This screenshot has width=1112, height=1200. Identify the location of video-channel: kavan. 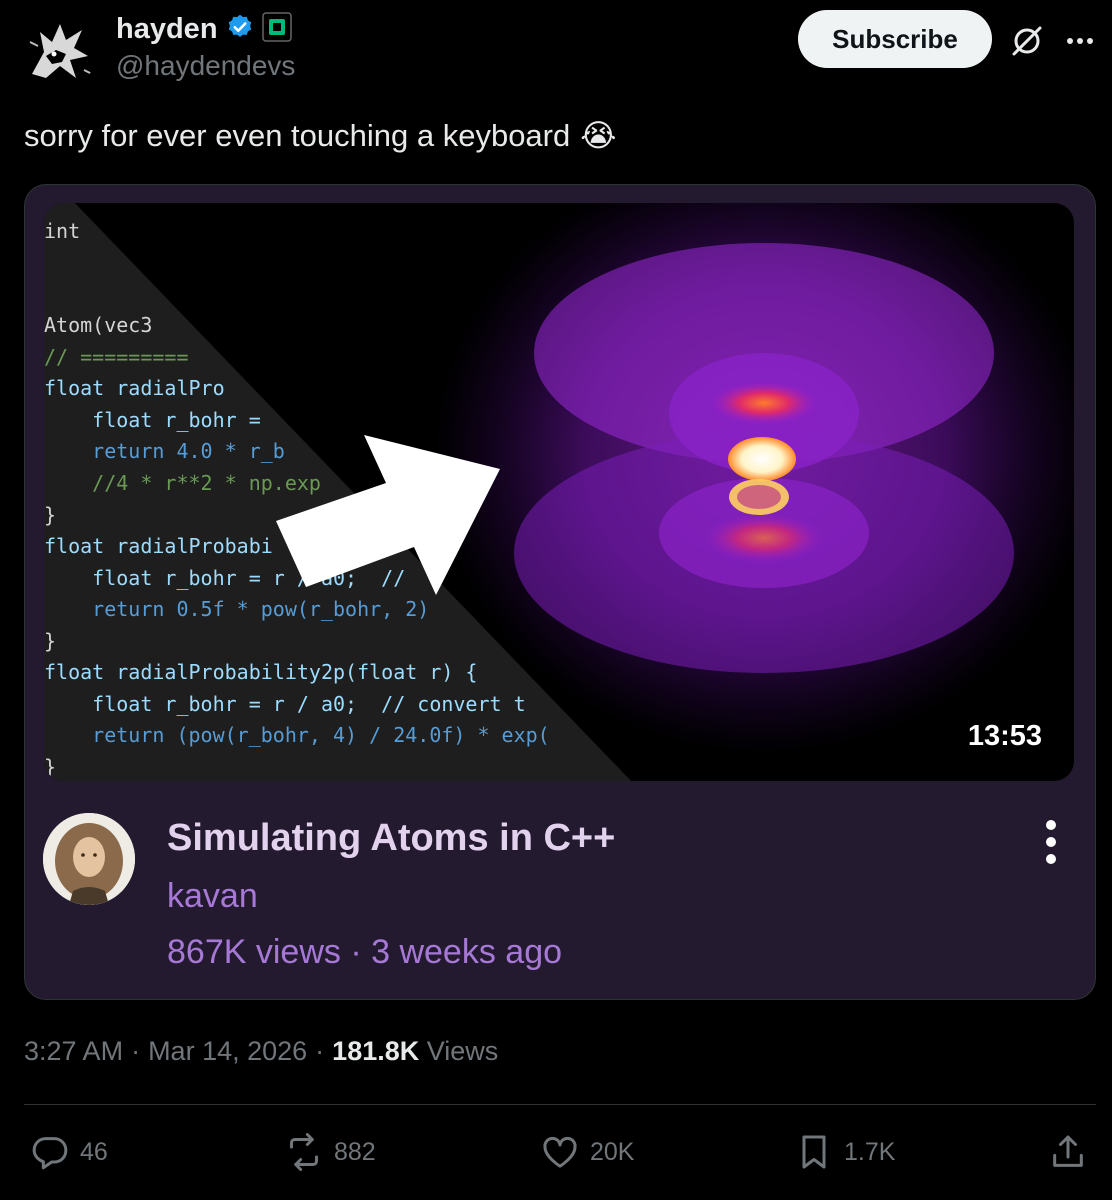
(212, 896).